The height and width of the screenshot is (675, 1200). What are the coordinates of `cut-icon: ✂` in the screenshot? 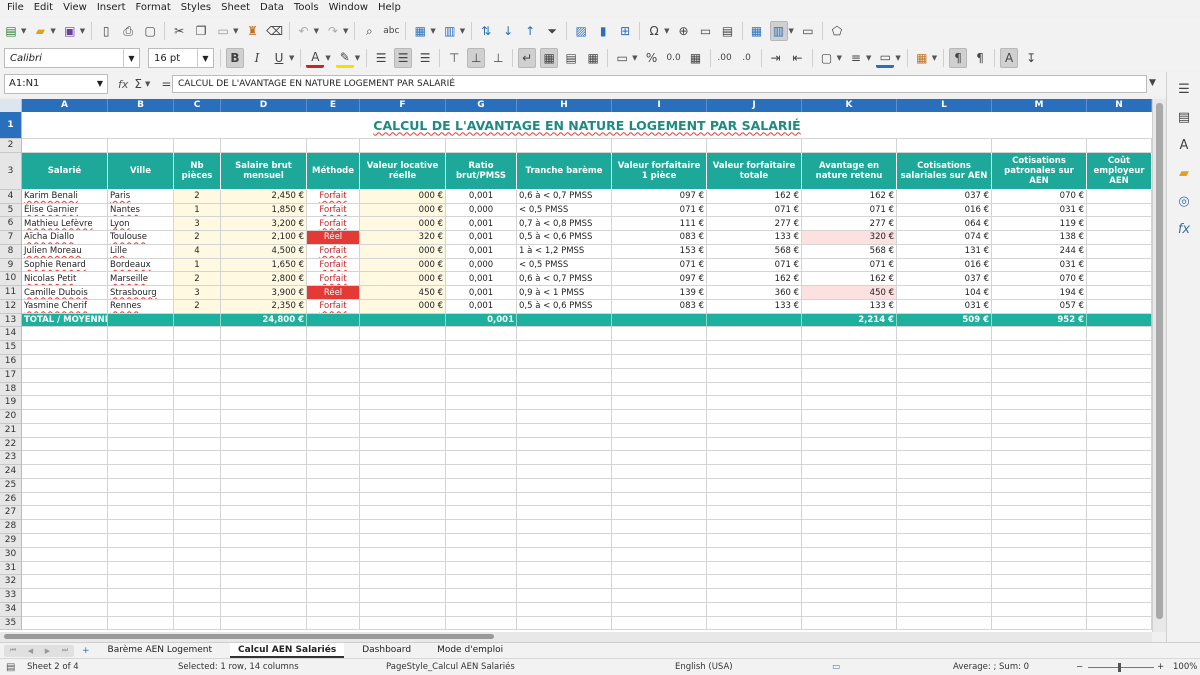 It's located at (179, 31).